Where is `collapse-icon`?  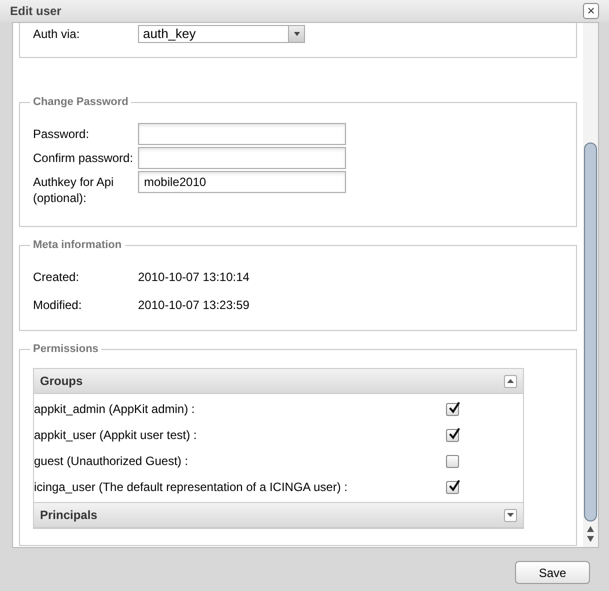
collapse-icon is located at coordinates (510, 381).